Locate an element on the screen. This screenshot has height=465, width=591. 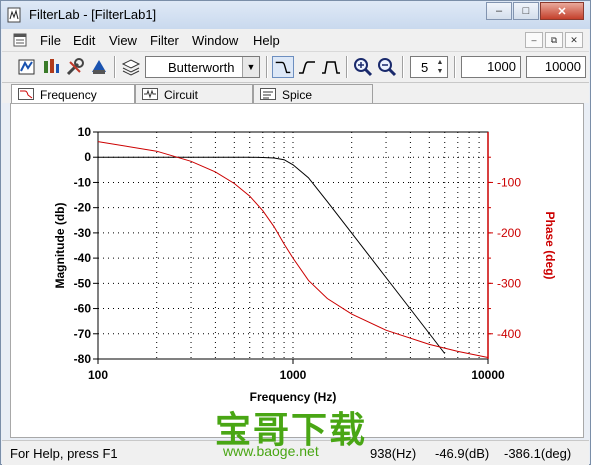
zoom-out-icon is located at coordinates (387, 67).